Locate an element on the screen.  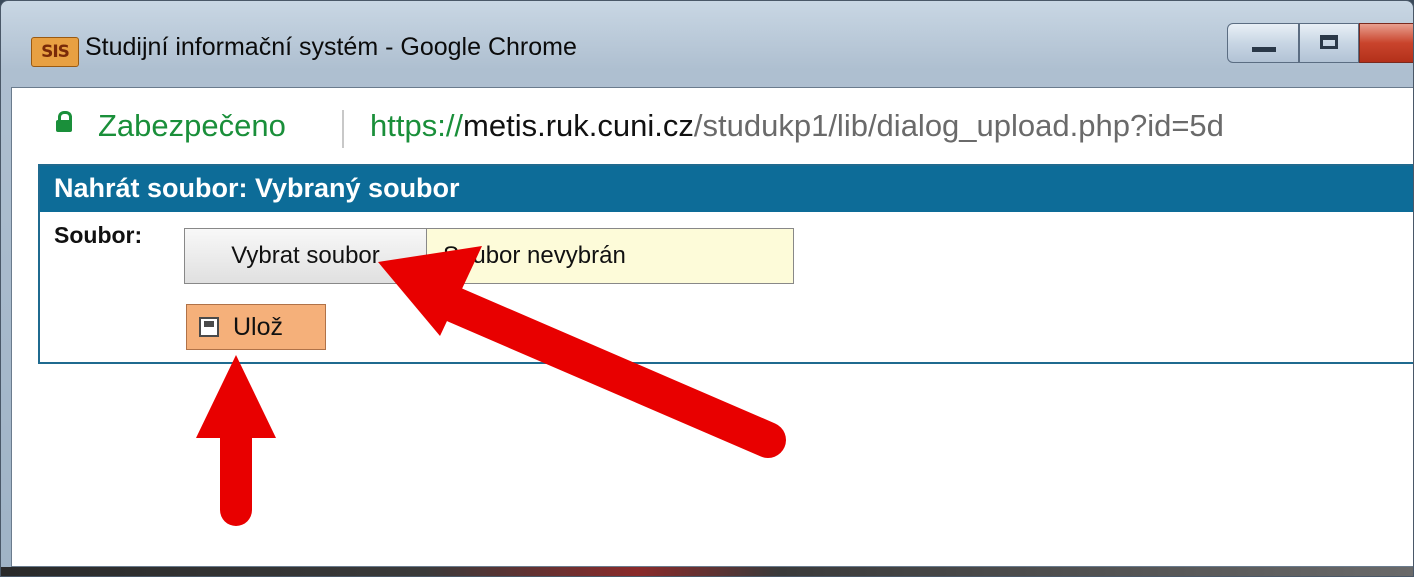
floppy-disk-icon is located at coordinates (209, 327).